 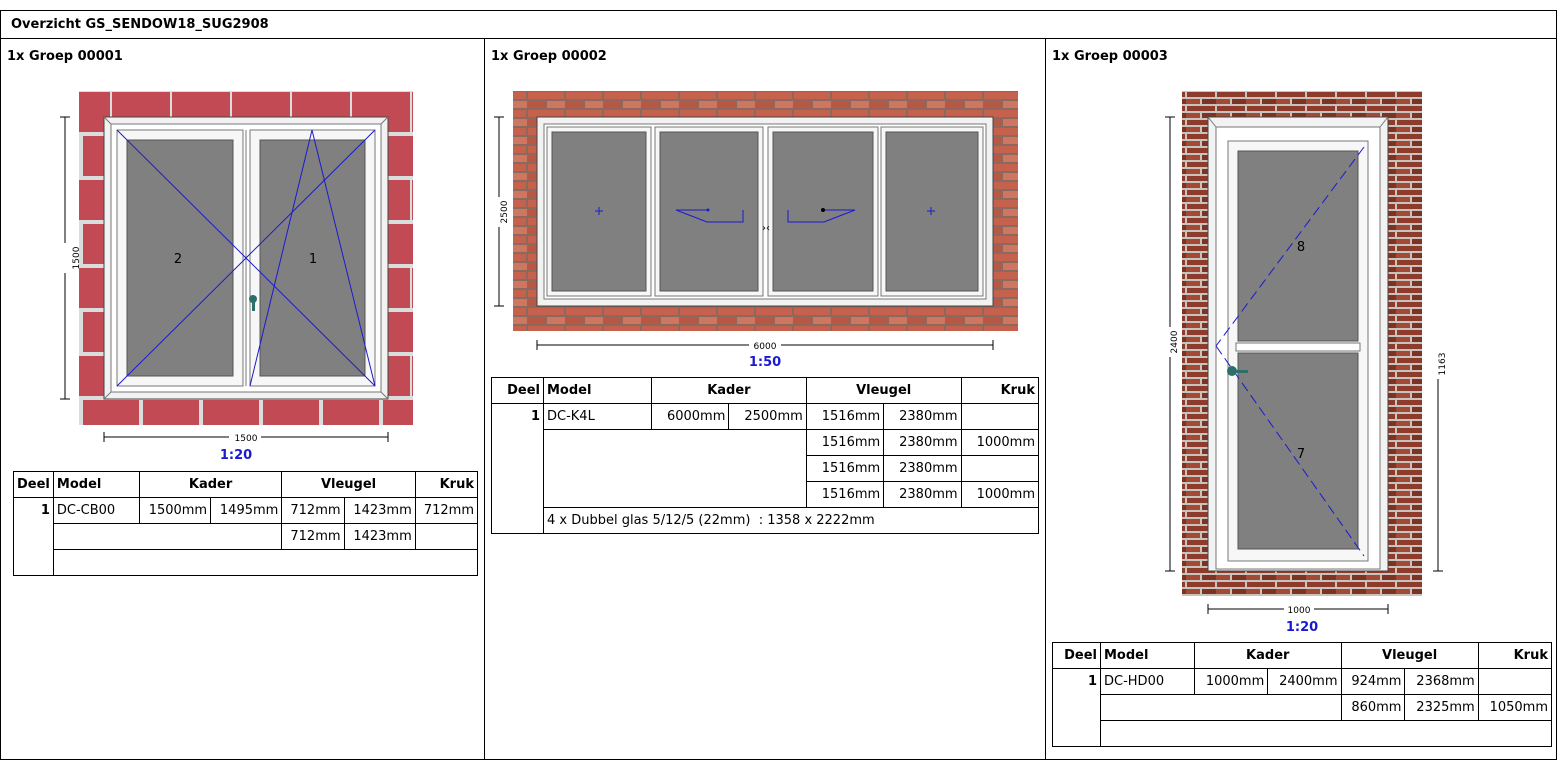 I want to click on lock-icon: ›‹, so click(x=766, y=228).